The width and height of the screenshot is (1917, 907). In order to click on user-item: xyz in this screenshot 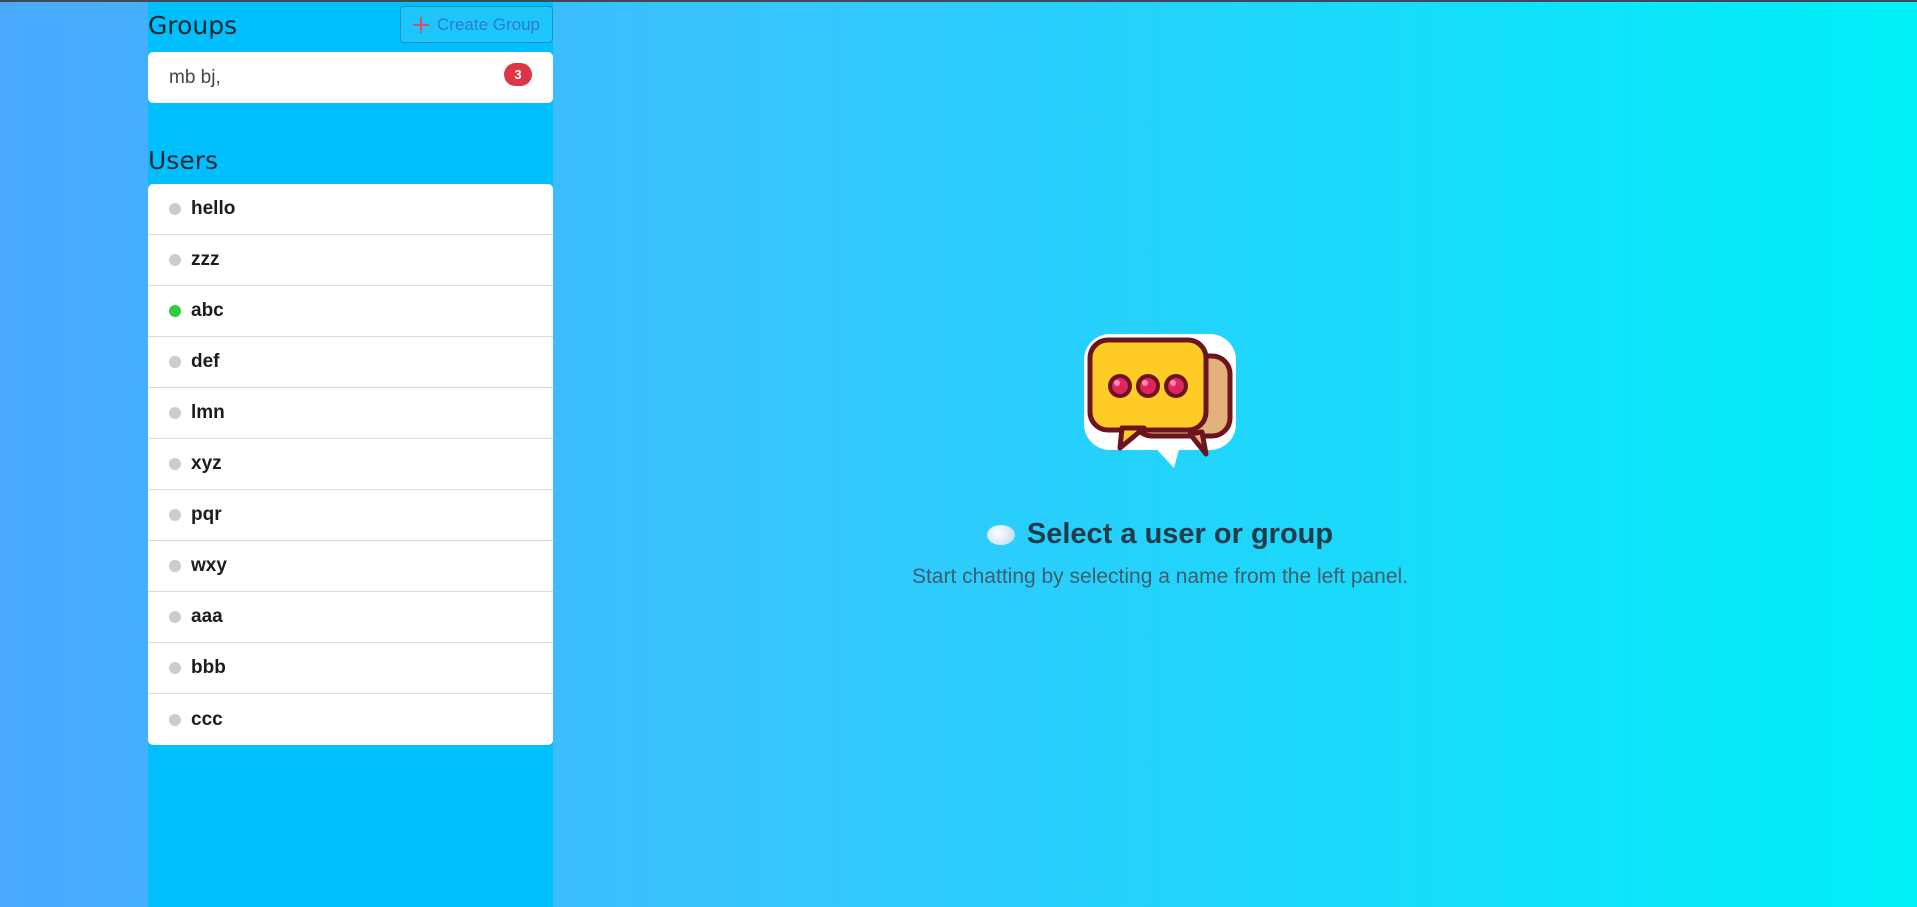, I will do `click(350, 464)`.